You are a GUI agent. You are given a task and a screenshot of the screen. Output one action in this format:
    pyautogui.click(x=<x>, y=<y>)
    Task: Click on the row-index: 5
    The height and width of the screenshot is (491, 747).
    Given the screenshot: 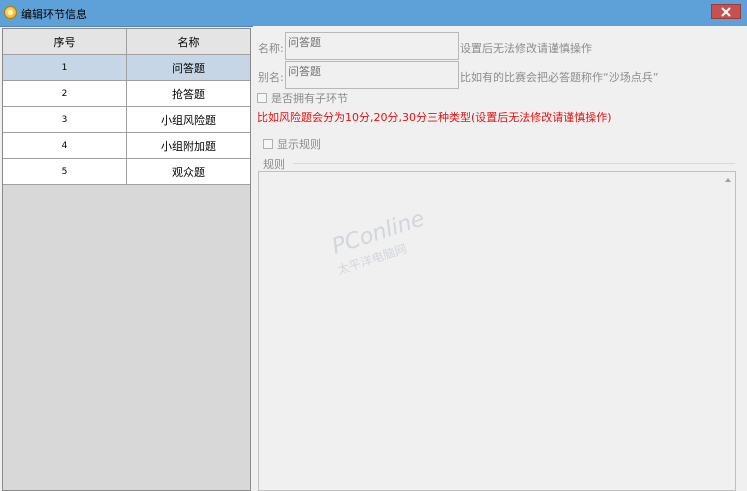 What is the action you would take?
    pyautogui.click(x=65, y=172)
    